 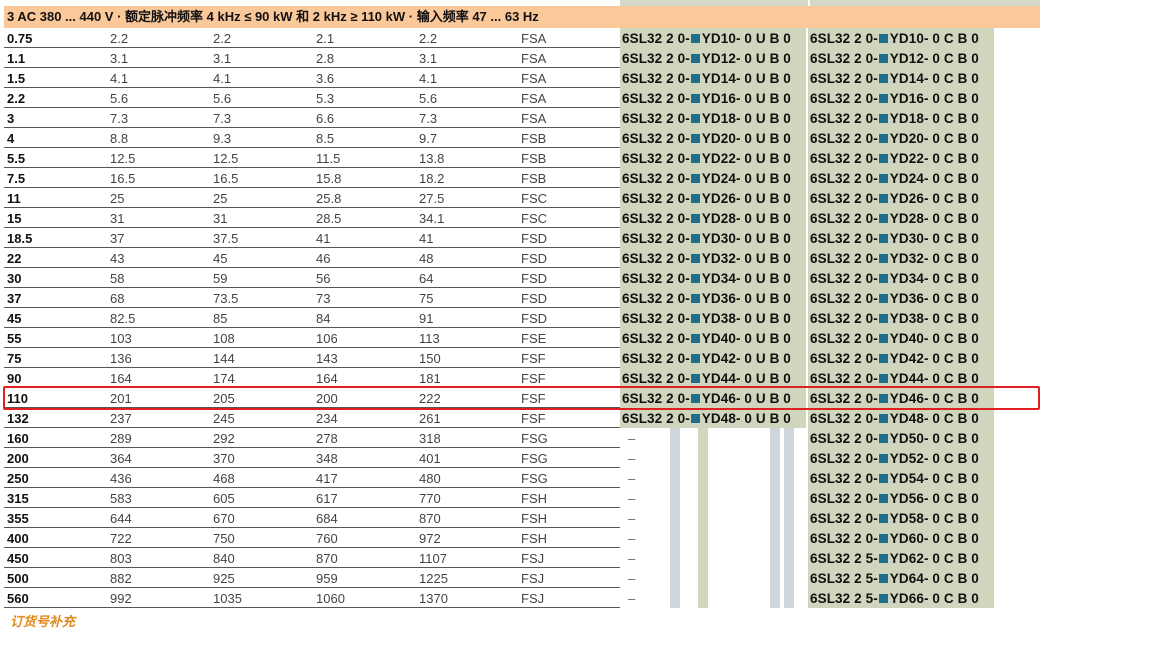 What do you see at coordinates (121, 478) in the screenshot?
I see `cell-a: 436` at bounding box center [121, 478].